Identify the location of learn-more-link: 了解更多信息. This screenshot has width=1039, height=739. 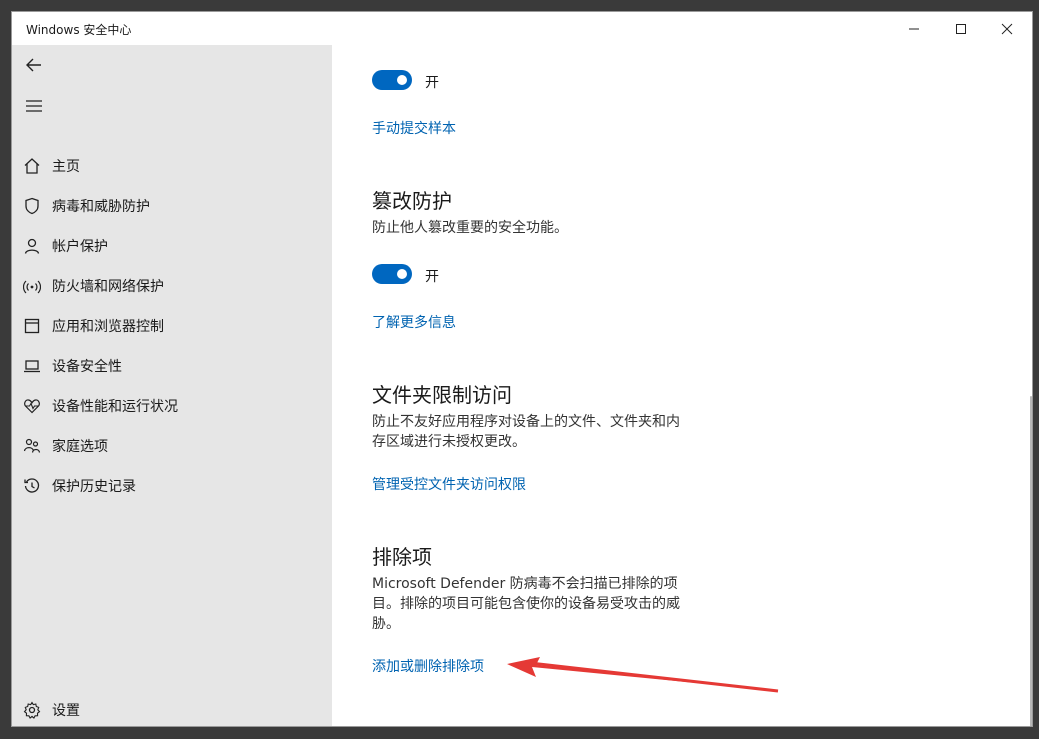
(414, 322).